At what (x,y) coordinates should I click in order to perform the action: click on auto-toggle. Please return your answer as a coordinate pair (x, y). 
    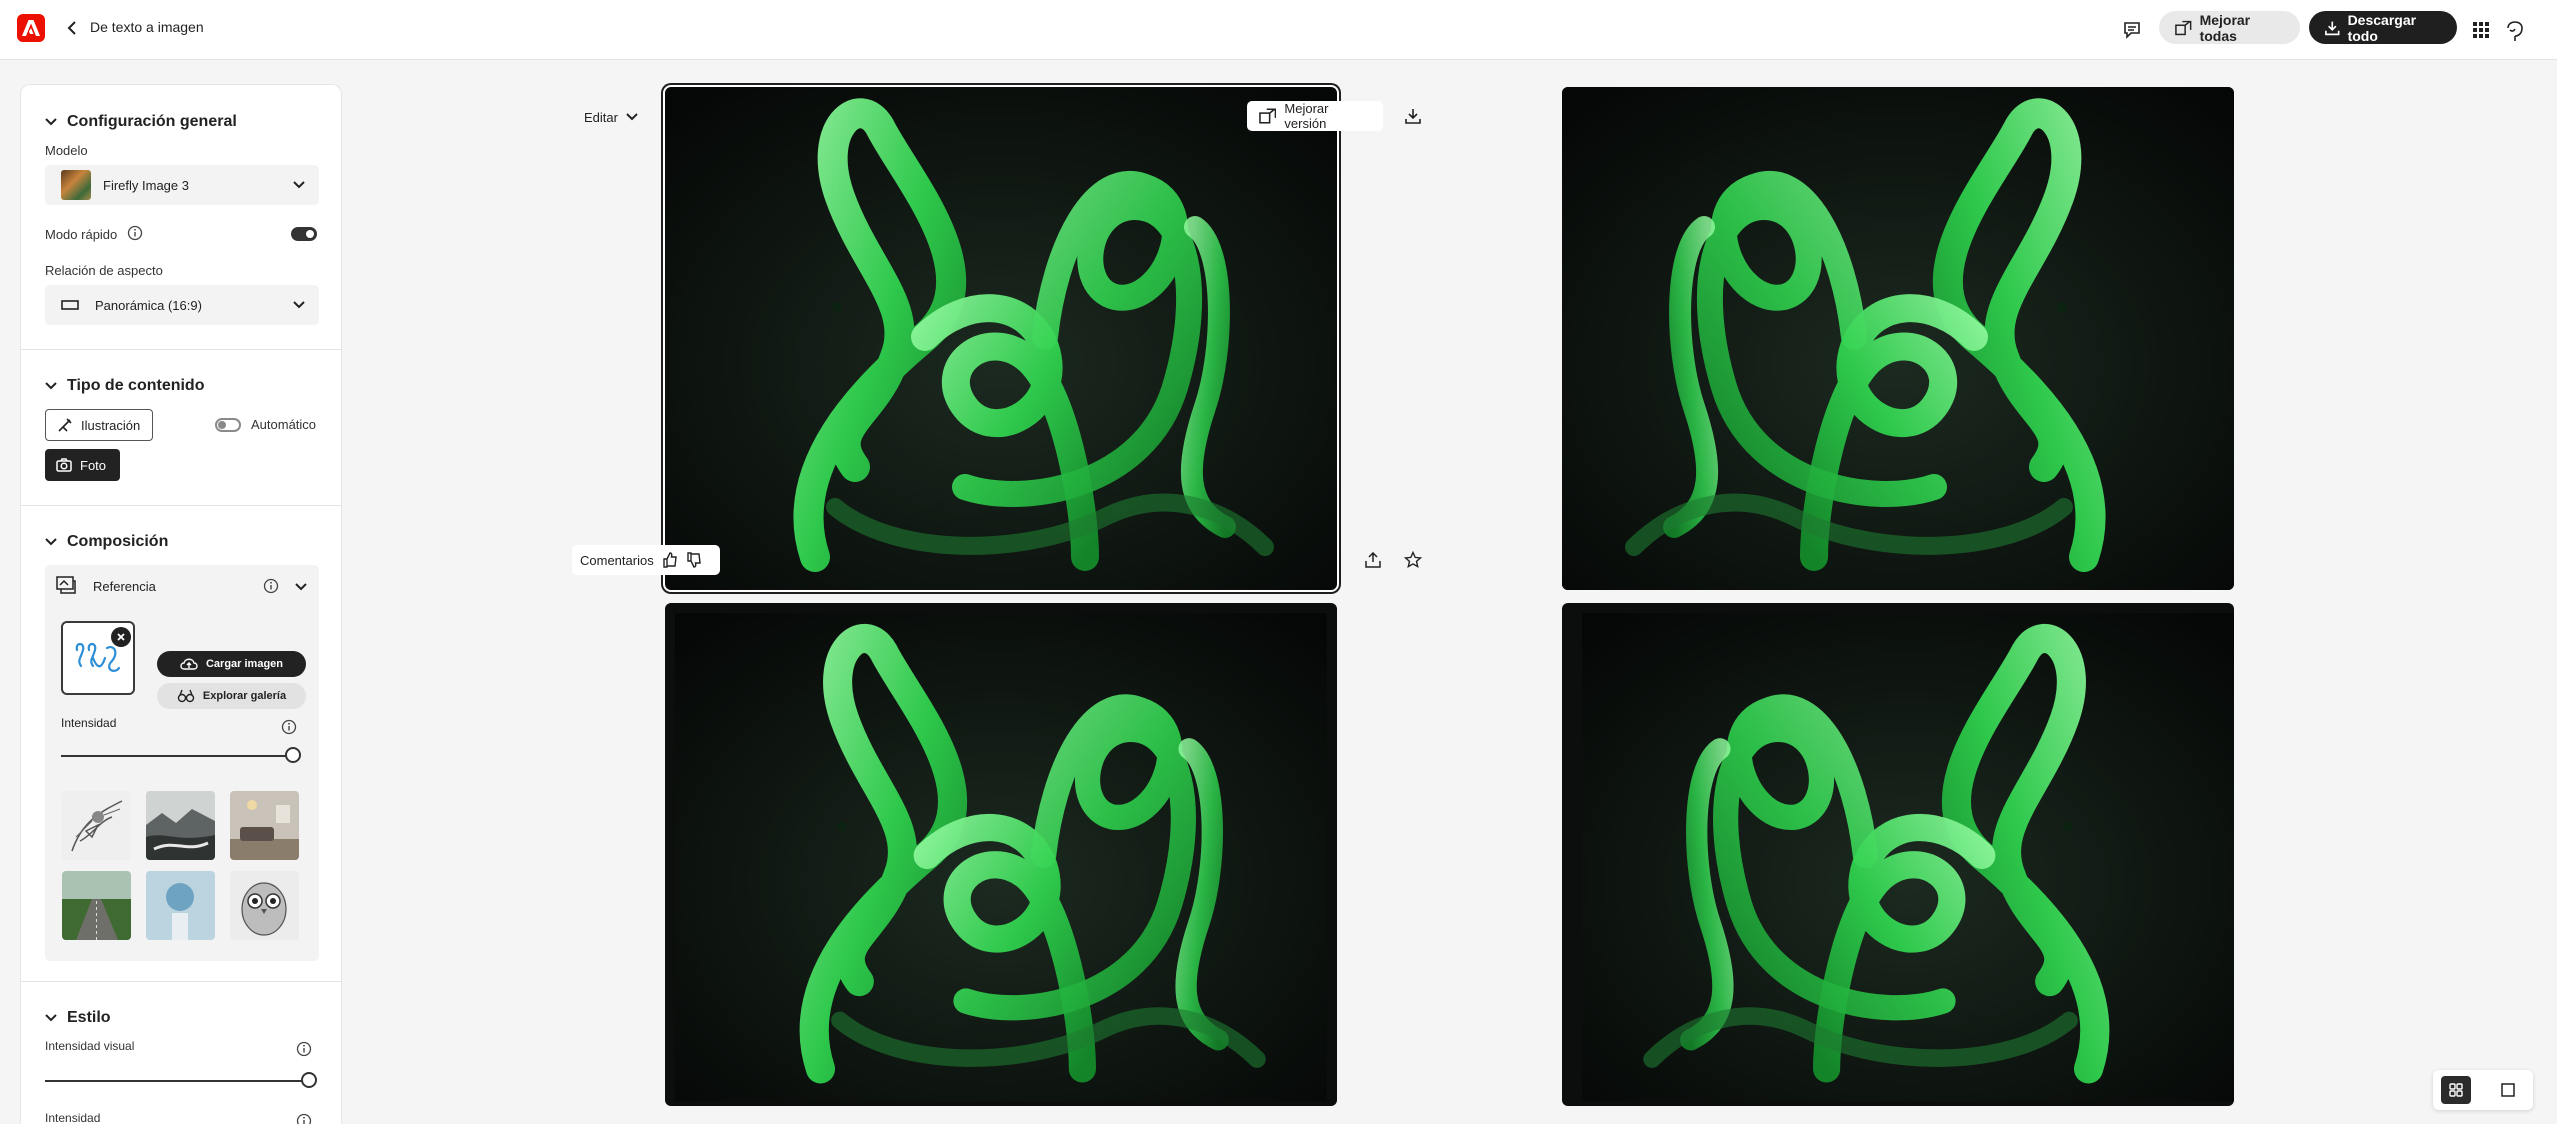
    Looking at the image, I should click on (228, 425).